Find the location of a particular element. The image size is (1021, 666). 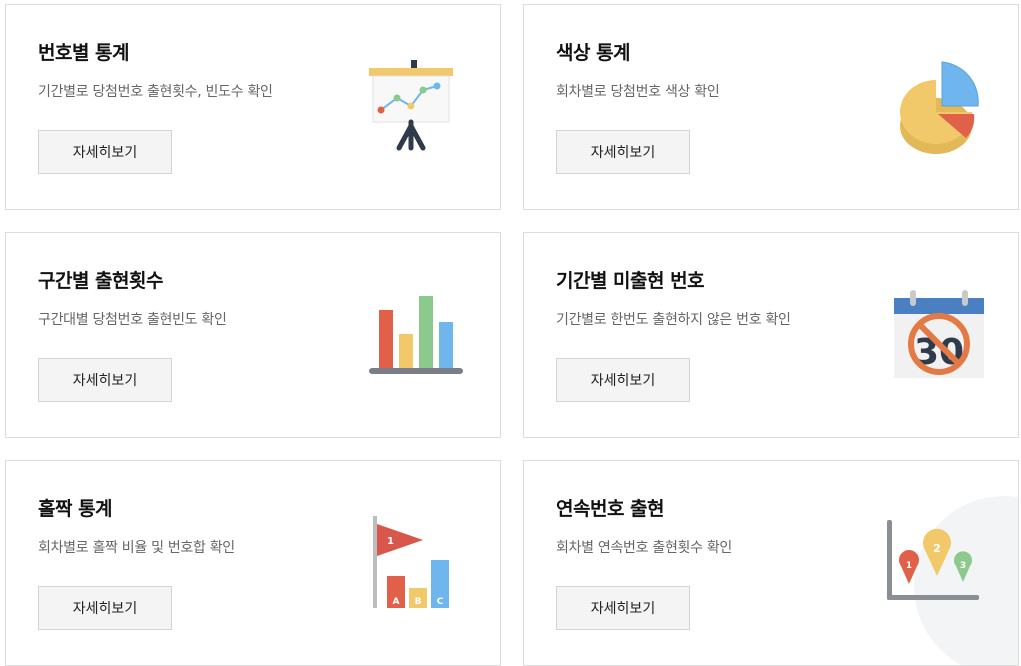

card-description: 기간별로 한번도 출현하지 않은 번호 확인 is located at coordinates (673, 320).